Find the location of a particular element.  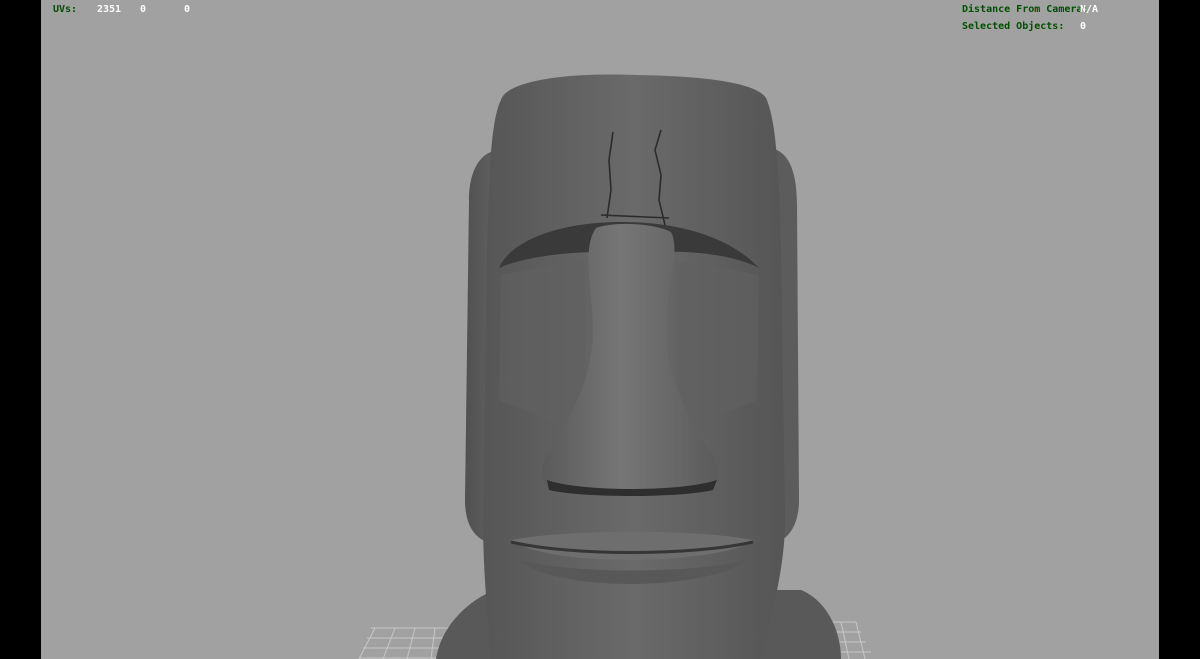

selected-objects-label: Selected Objects: is located at coordinates (1013, 26).